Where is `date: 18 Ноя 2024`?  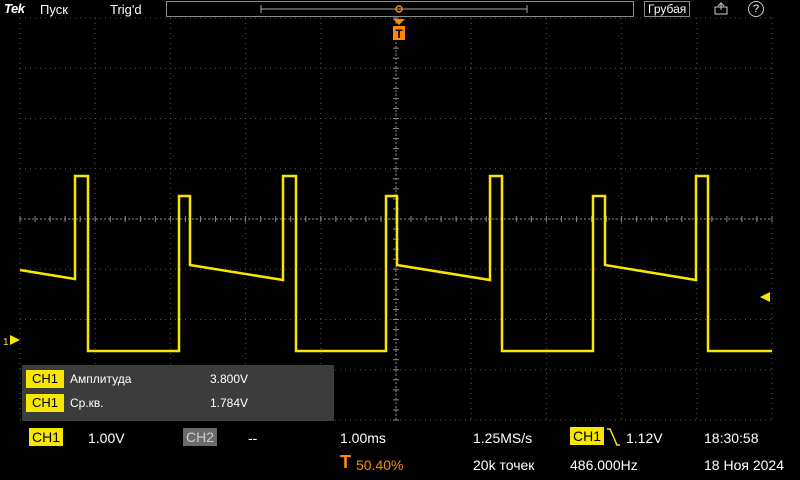 date: 18 Ноя 2024 is located at coordinates (744, 465).